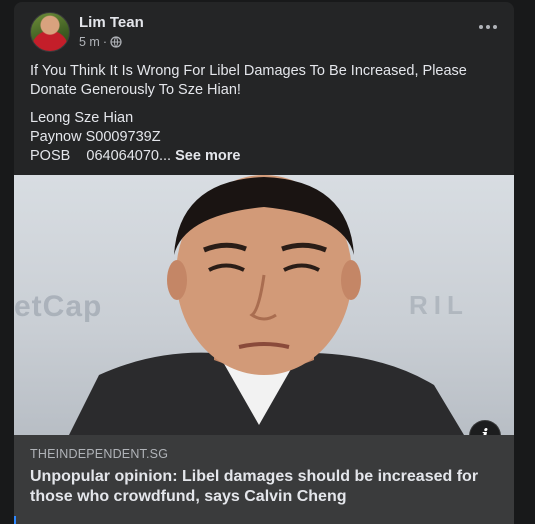 The width and height of the screenshot is (535, 524). Describe the element at coordinates (82, 118) in the screenshot. I see `post-body-line: Leong Sze Hian` at that location.